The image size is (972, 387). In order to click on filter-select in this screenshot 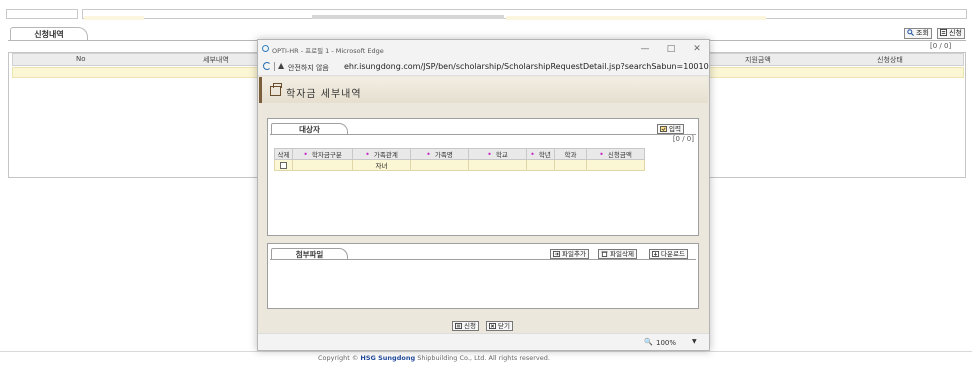, I will do `click(42, 14)`.